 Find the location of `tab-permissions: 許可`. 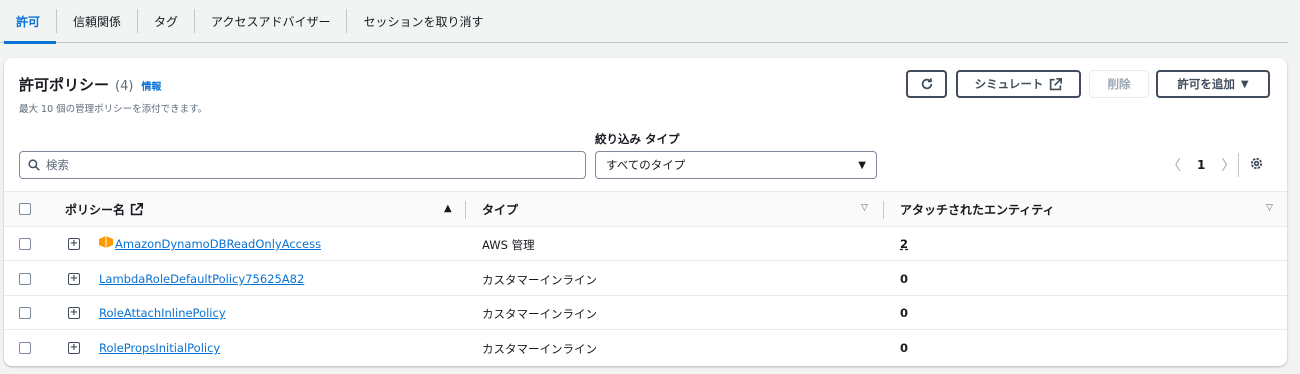

tab-permissions: 許可 is located at coordinates (28, 22).